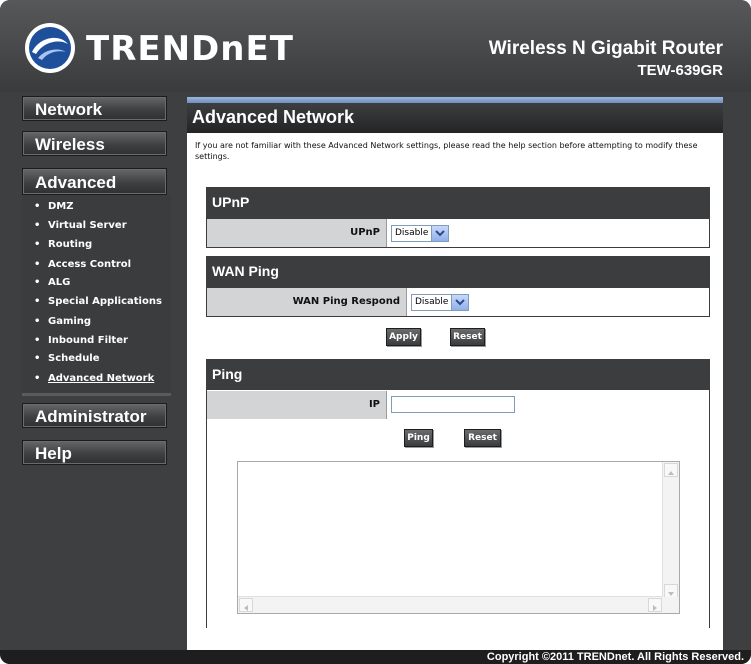 The height and width of the screenshot is (664, 751). What do you see at coordinates (70, 244) in the screenshot?
I see `submenu-label: Routing` at bounding box center [70, 244].